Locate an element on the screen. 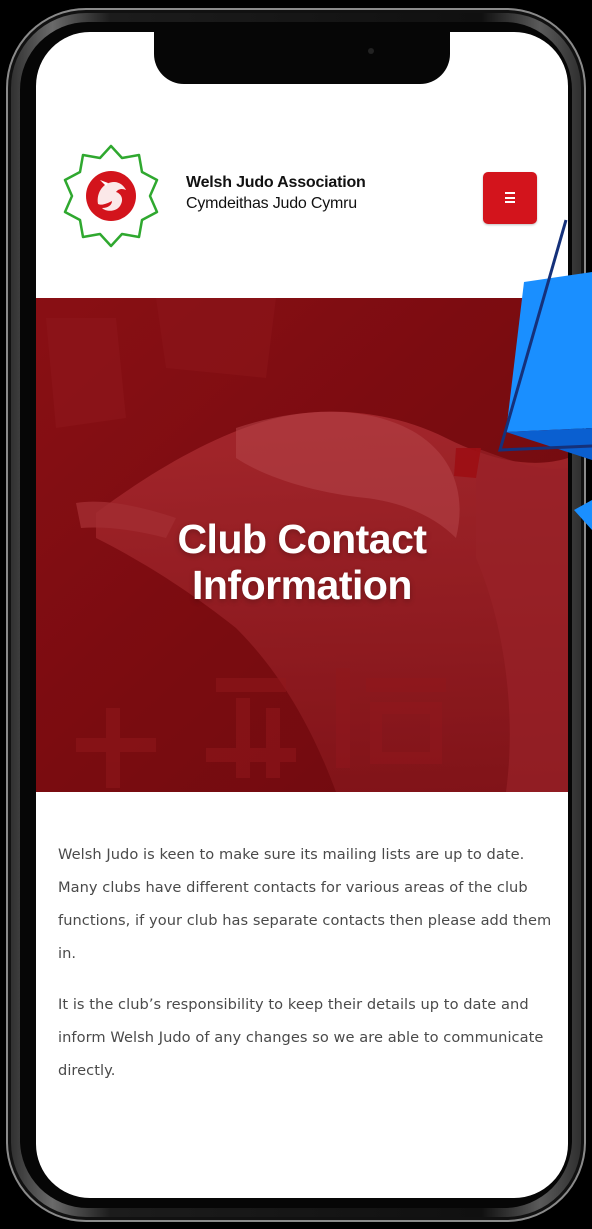 This screenshot has height=1229, width=592. camera-dot is located at coordinates (371, 51).